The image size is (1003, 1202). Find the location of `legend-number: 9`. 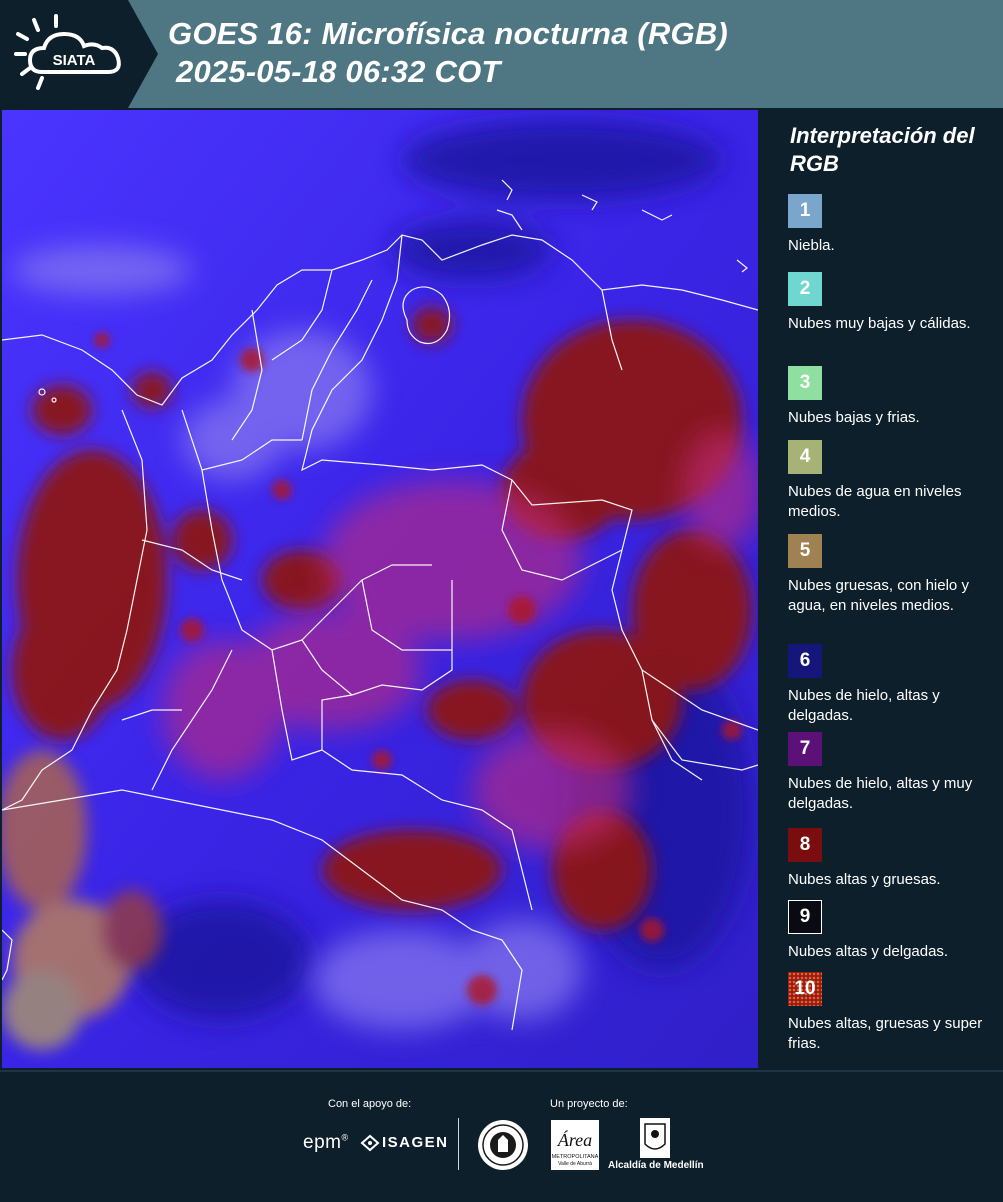

legend-number: 9 is located at coordinates (805, 916).